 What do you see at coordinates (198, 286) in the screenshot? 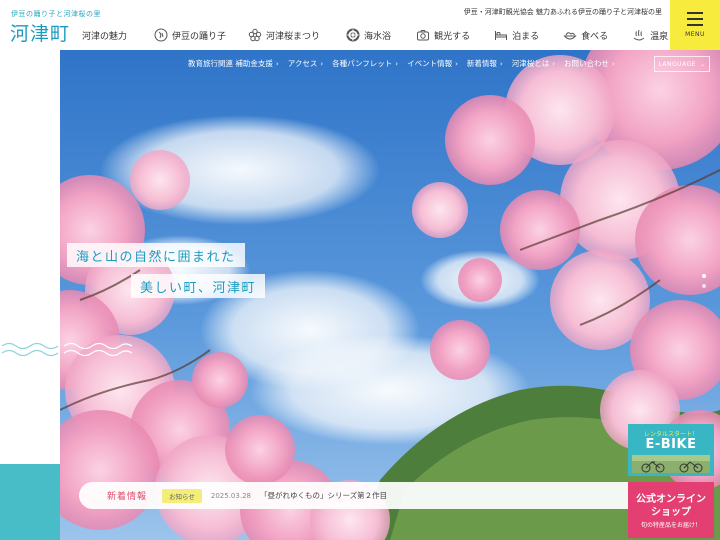
I see `hero-catch-line-2: 美しい町、河津町` at bounding box center [198, 286].